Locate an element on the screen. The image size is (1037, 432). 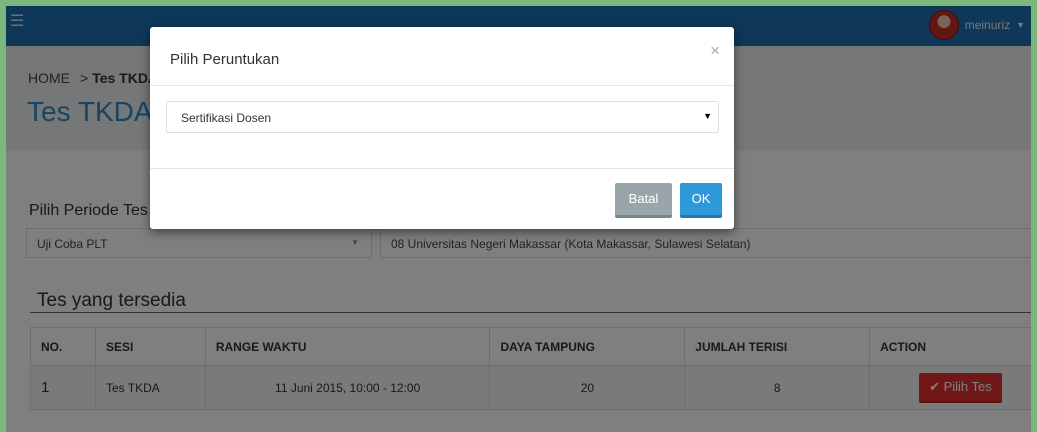
ok-button: OK is located at coordinates (701, 200).